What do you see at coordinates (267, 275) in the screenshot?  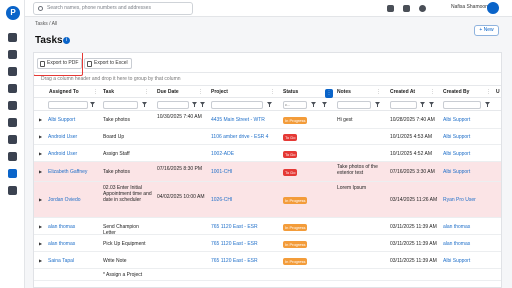 I see `table-row: * Assign a Project` at bounding box center [267, 275].